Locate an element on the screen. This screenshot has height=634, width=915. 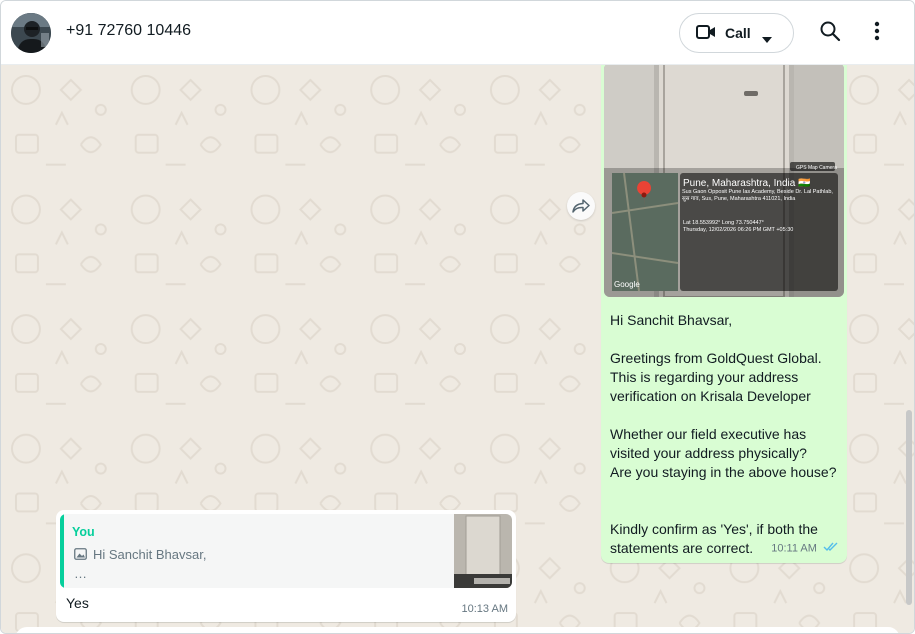
photo-coords: Lat 18.553992° Long 73.750447° is located at coordinates (723, 223).